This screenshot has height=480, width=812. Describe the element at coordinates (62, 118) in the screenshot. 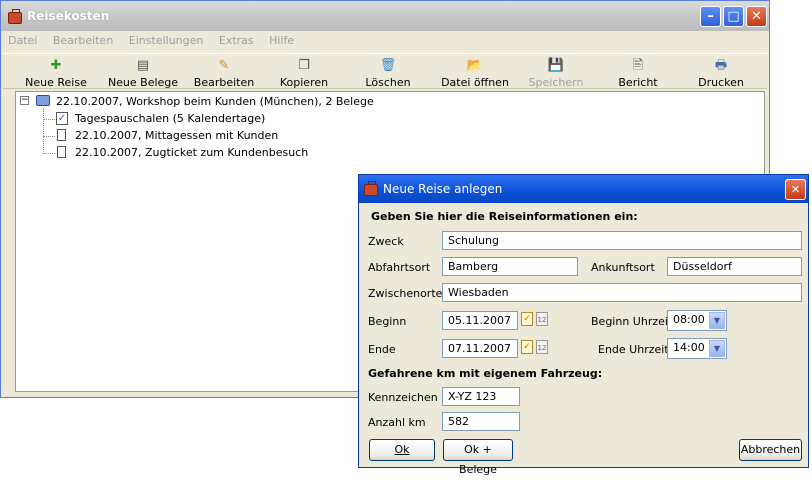

I see `checklist-icon: ✓` at that location.